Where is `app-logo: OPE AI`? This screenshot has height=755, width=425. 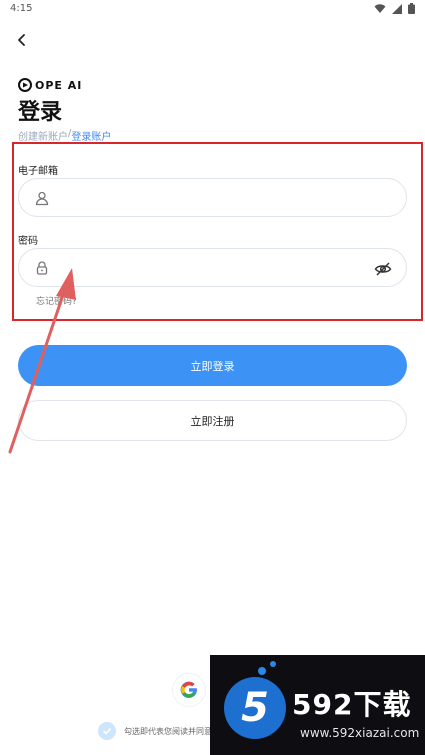 app-logo: OPE AI is located at coordinates (50, 85).